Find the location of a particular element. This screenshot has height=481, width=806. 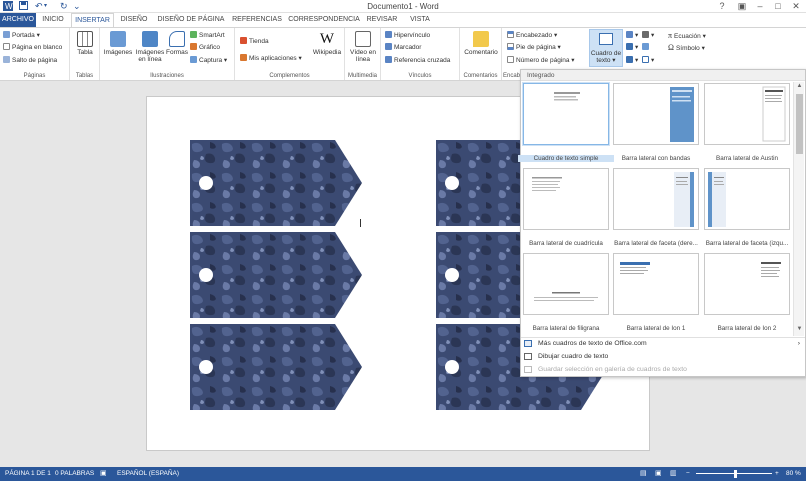

comment-icon is located at coordinates (481, 39).